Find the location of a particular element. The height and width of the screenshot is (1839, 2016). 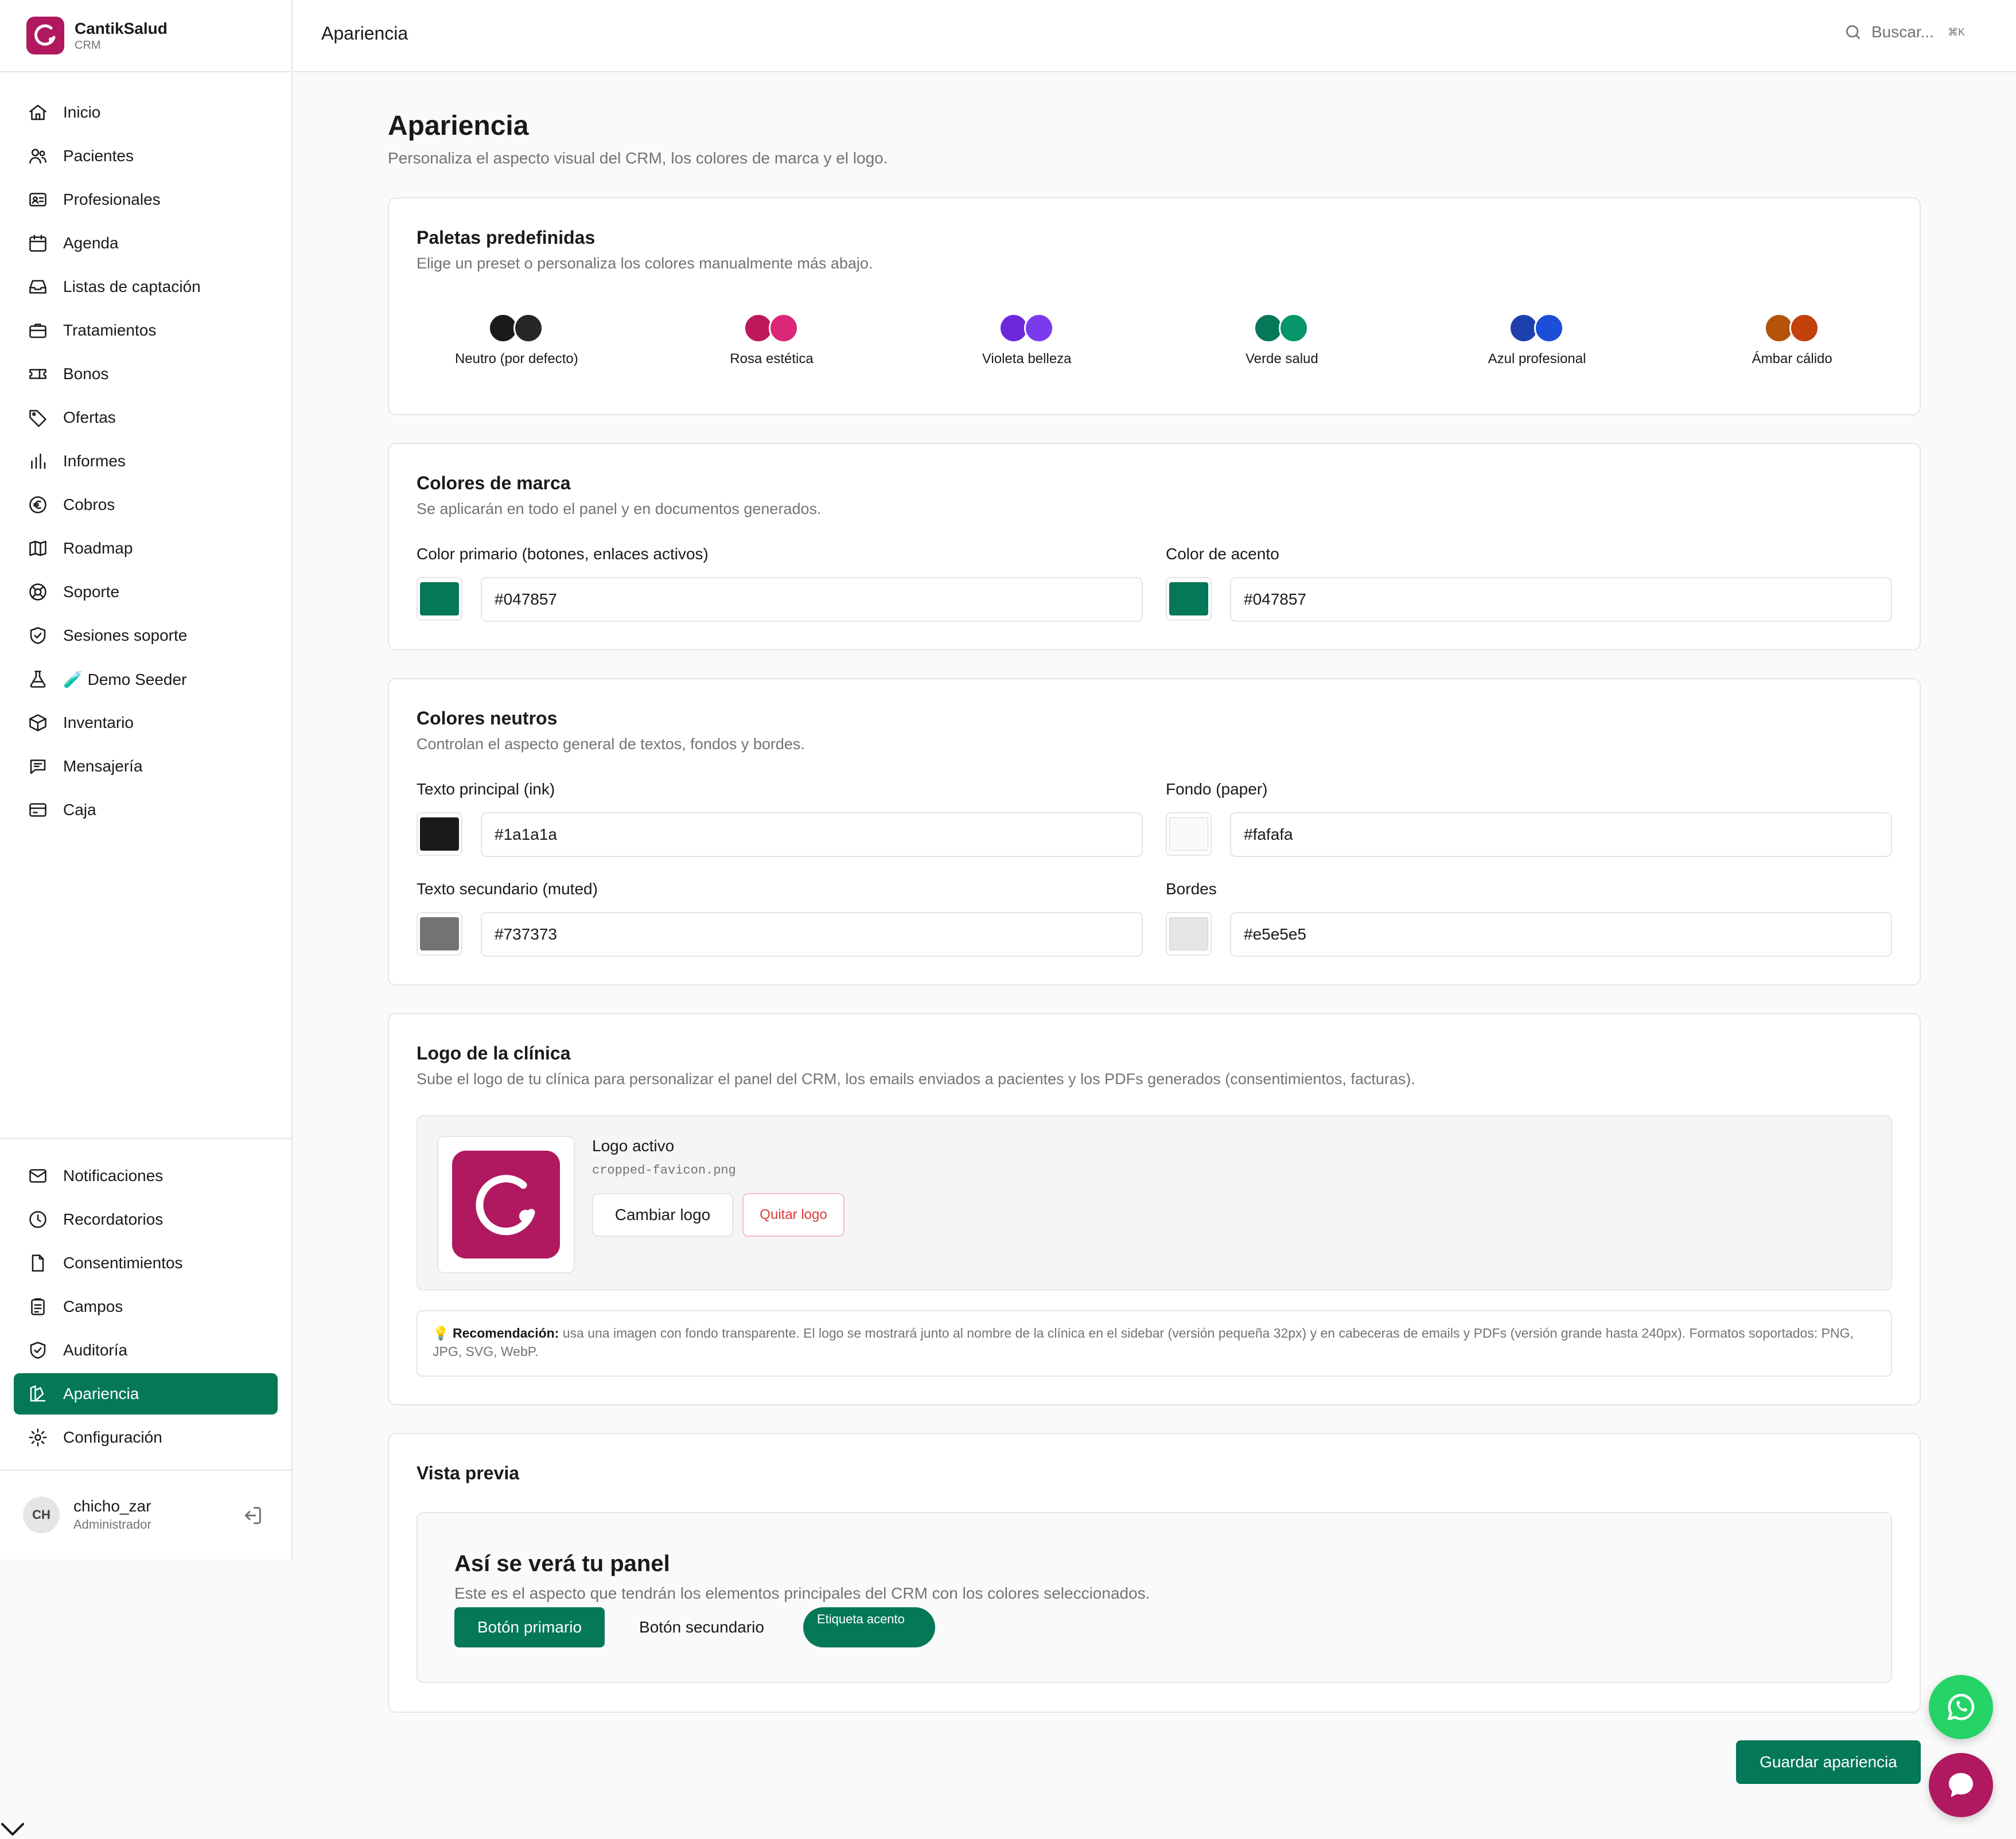

muted-color-swatch is located at coordinates (439, 934).